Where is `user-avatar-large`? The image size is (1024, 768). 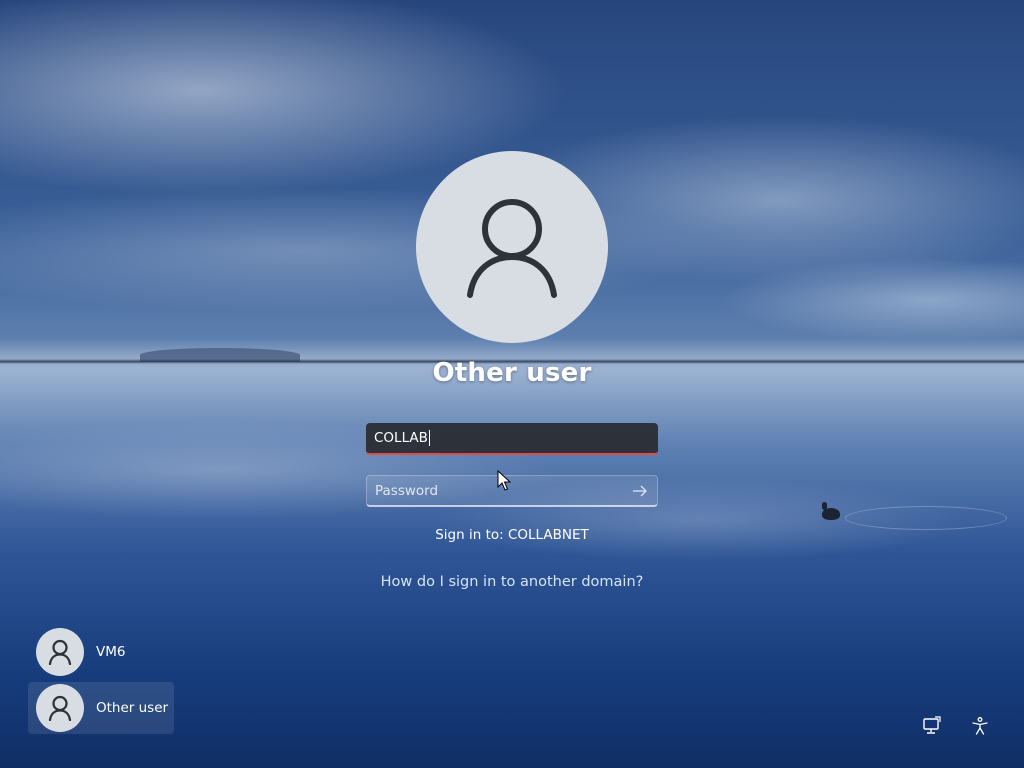 user-avatar-large is located at coordinates (512, 247).